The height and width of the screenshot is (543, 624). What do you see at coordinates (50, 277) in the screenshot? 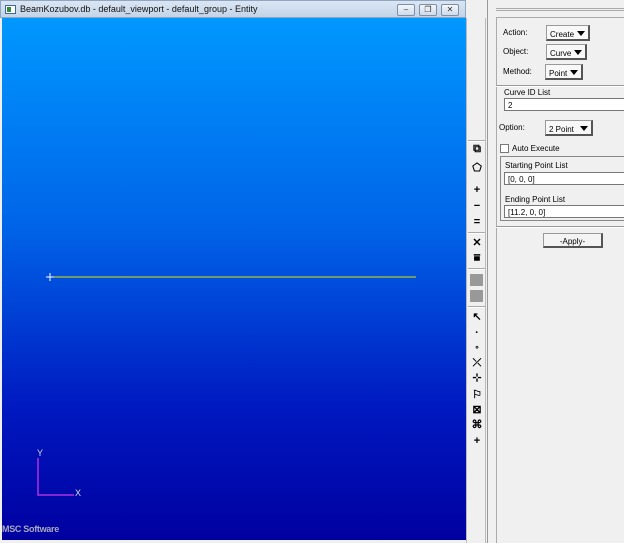
I see `point-marker-icon` at bounding box center [50, 277].